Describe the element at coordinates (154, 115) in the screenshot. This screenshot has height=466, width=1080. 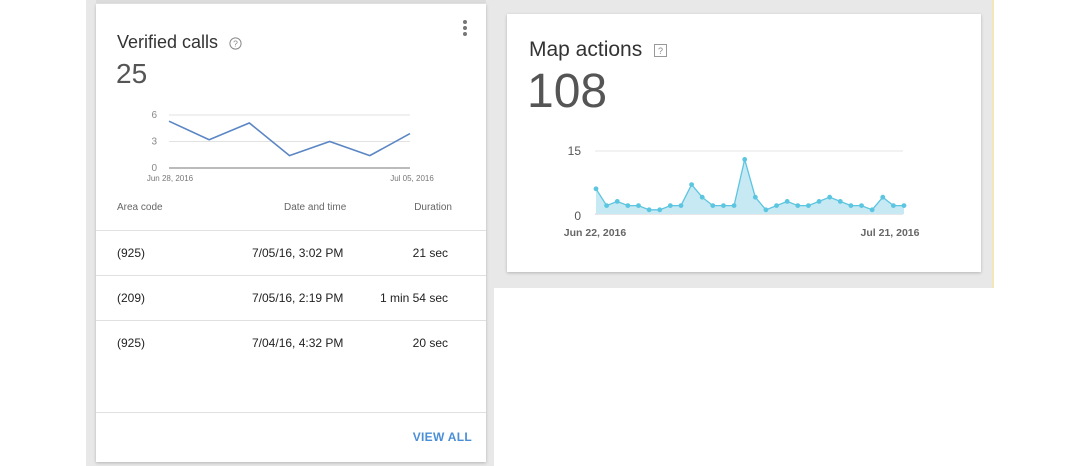
I see `y-tick-label: 6` at that location.